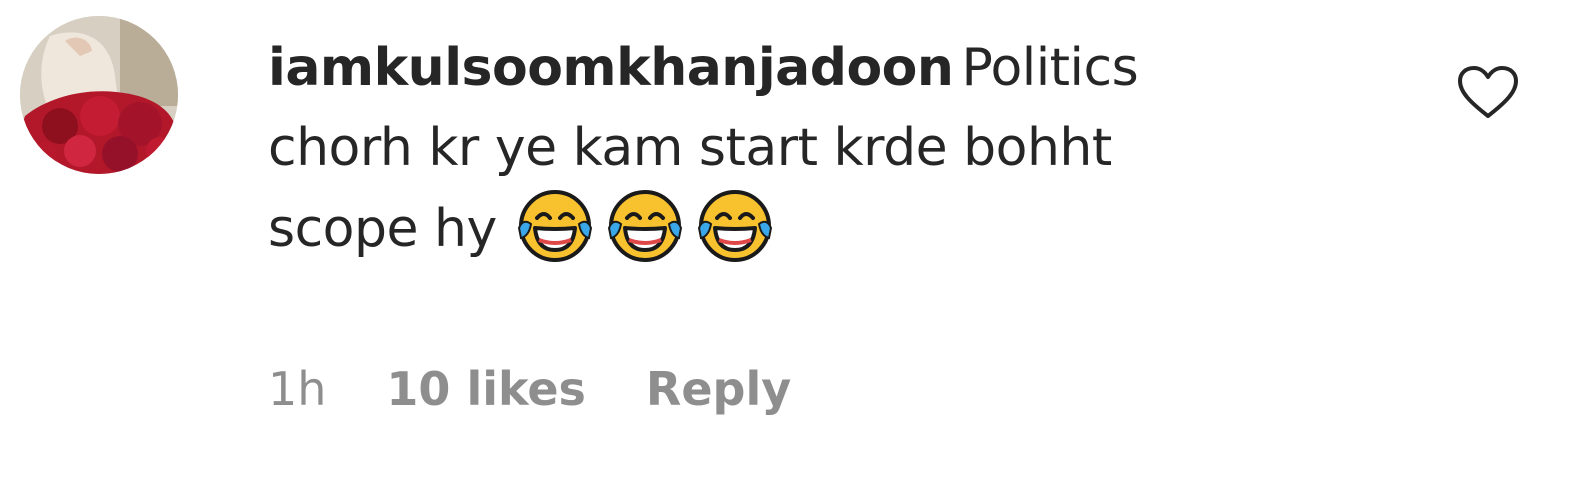 This screenshot has height=500, width=1582. I want to click on comment-meta: 1h 10 likes Reply, so click(529, 389).